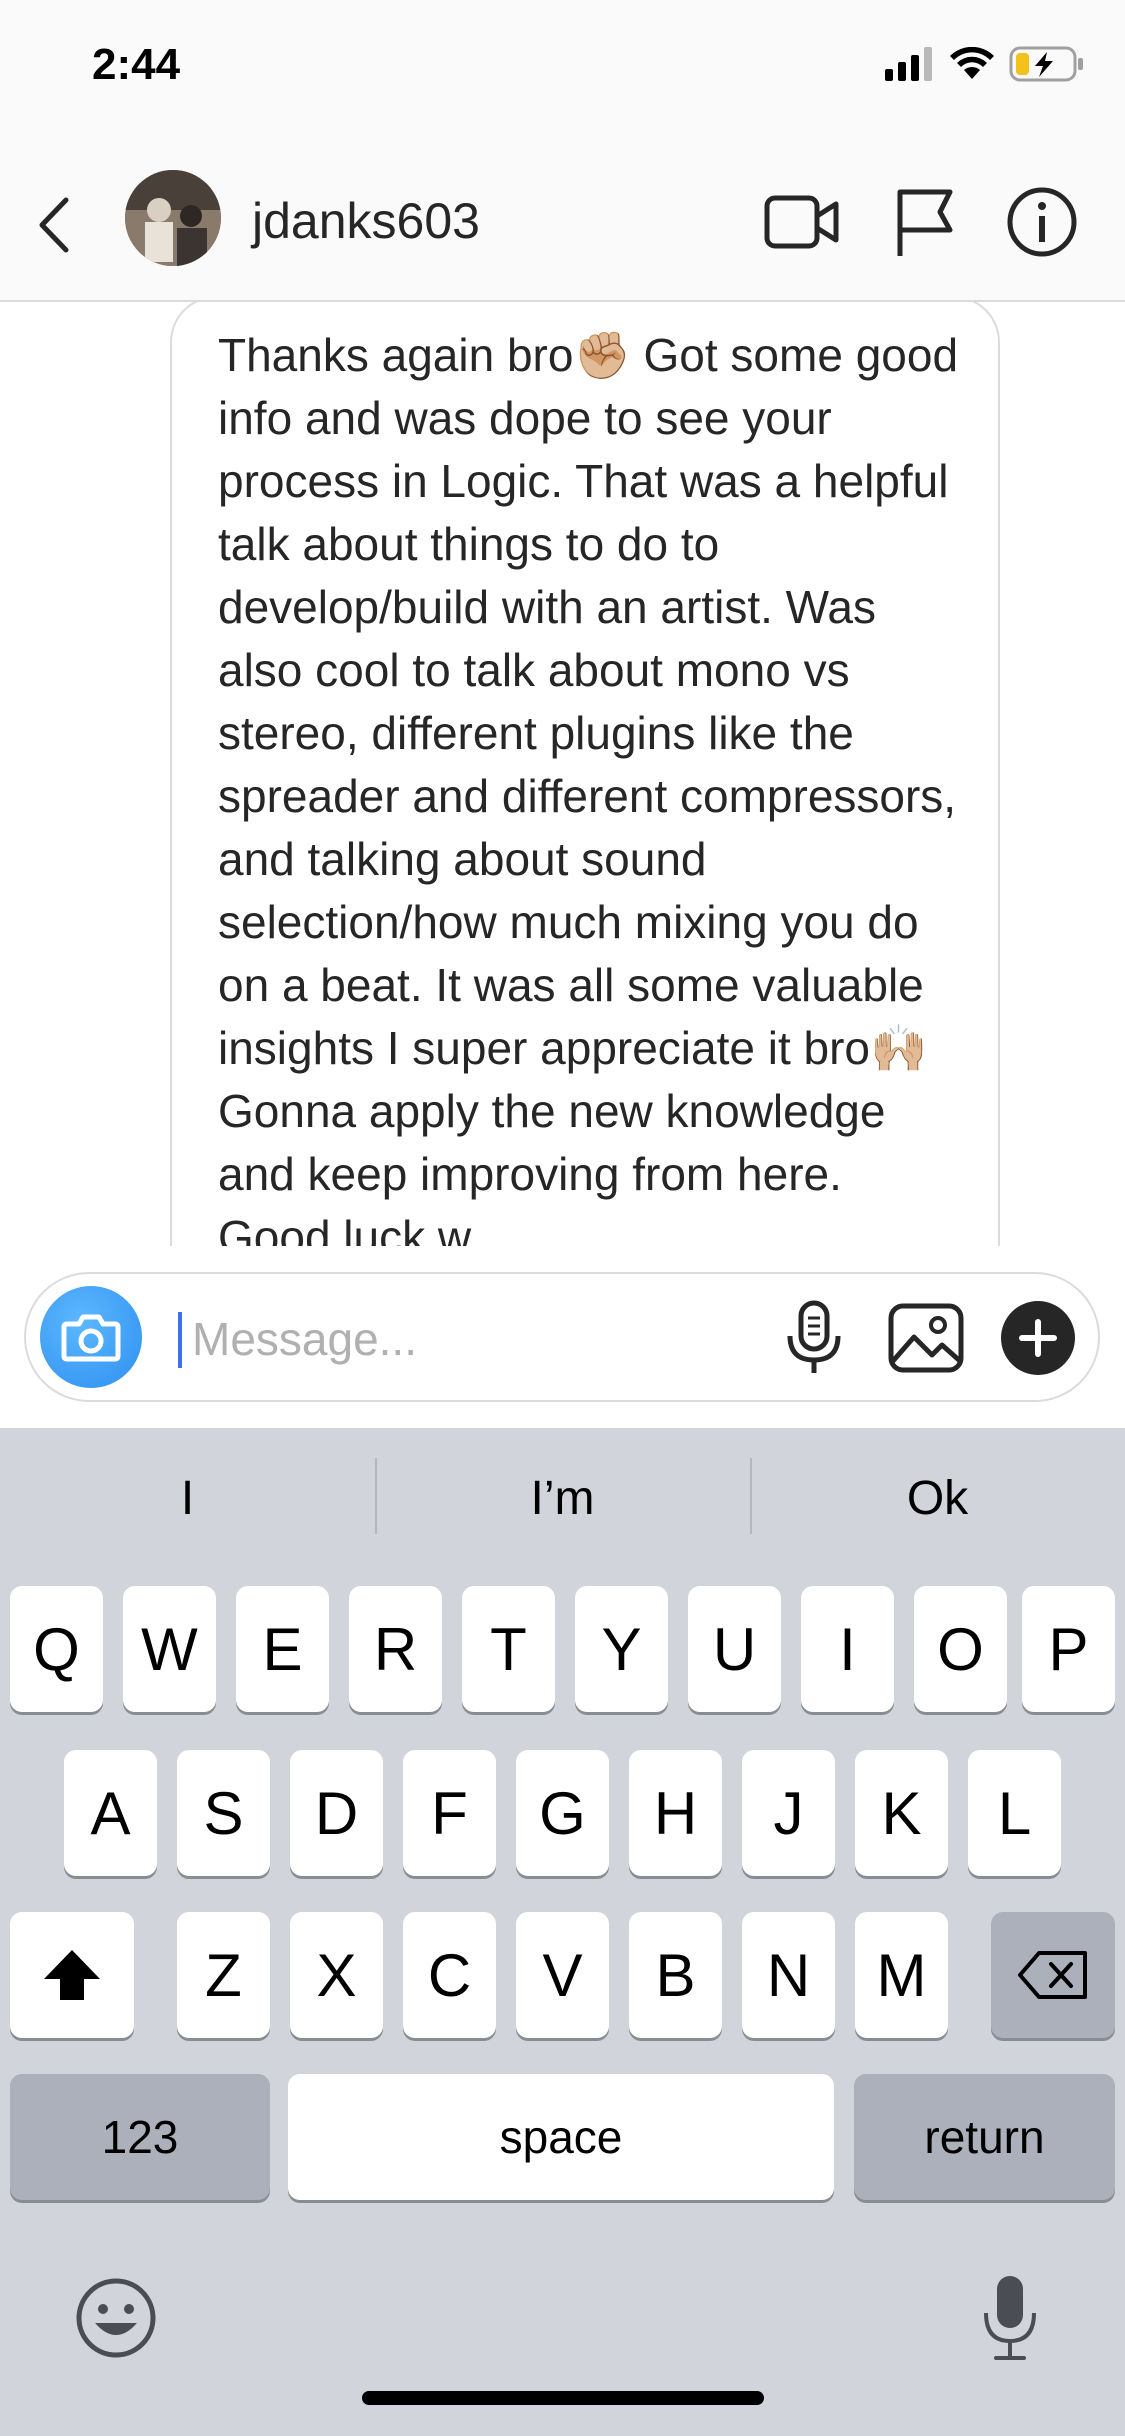 Image resolution: width=1125 pixels, height=2436 pixels. What do you see at coordinates (563, 2398) in the screenshot?
I see `home-indicator` at bounding box center [563, 2398].